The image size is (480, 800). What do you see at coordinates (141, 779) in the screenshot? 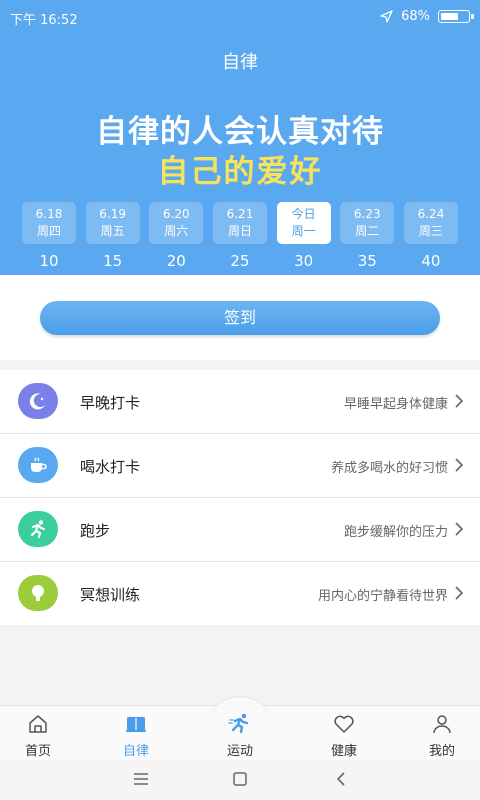
I see `menu-icon` at bounding box center [141, 779].